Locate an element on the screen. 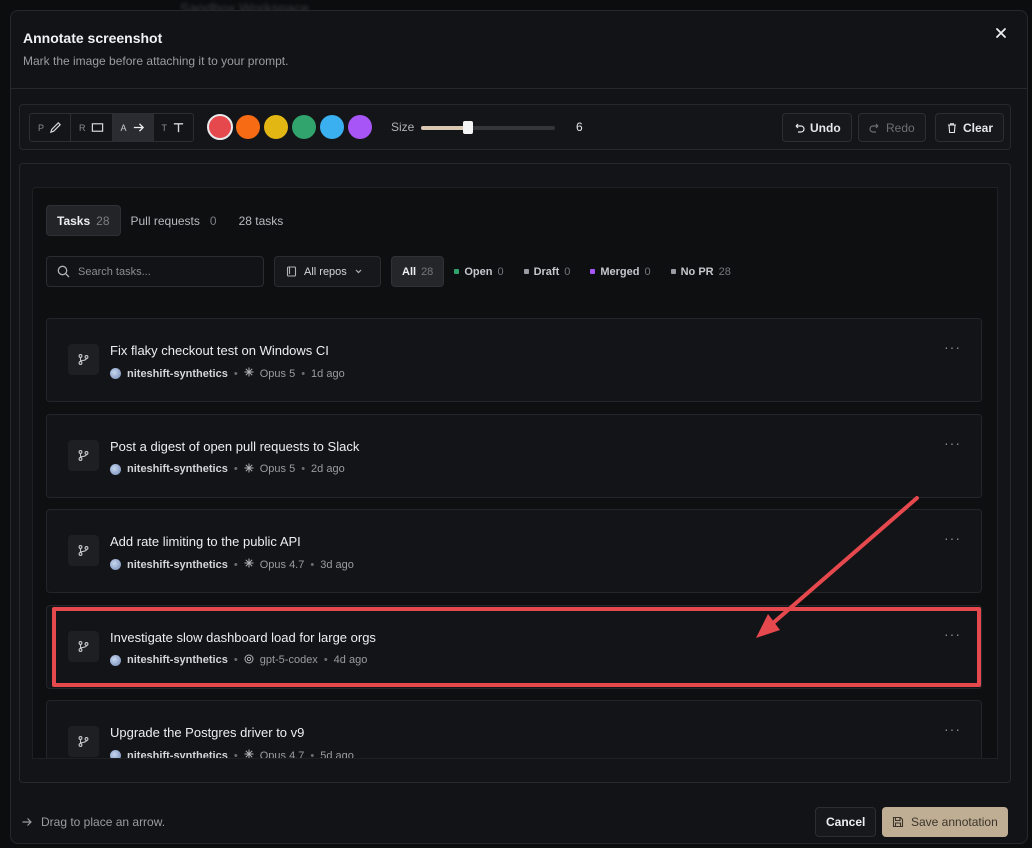  rectangle-tool: R is located at coordinates (92, 127).